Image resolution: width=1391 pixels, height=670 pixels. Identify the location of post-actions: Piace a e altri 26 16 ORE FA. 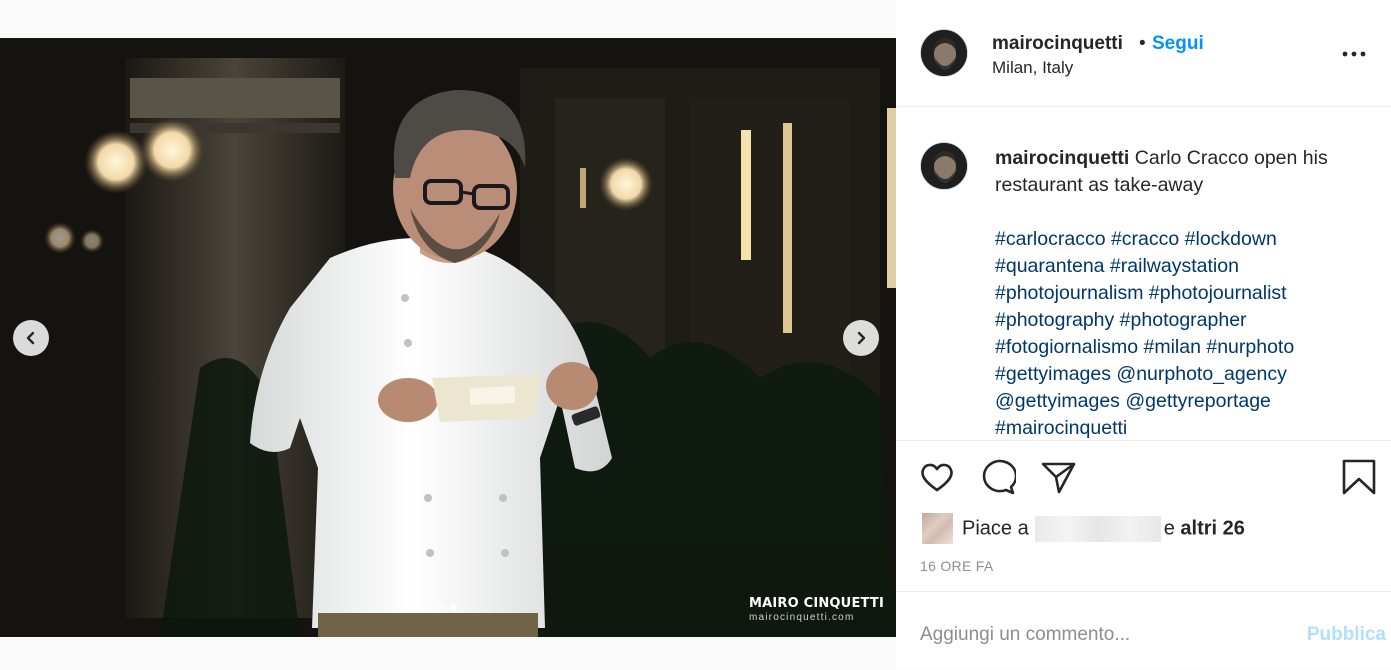
(1143, 515).